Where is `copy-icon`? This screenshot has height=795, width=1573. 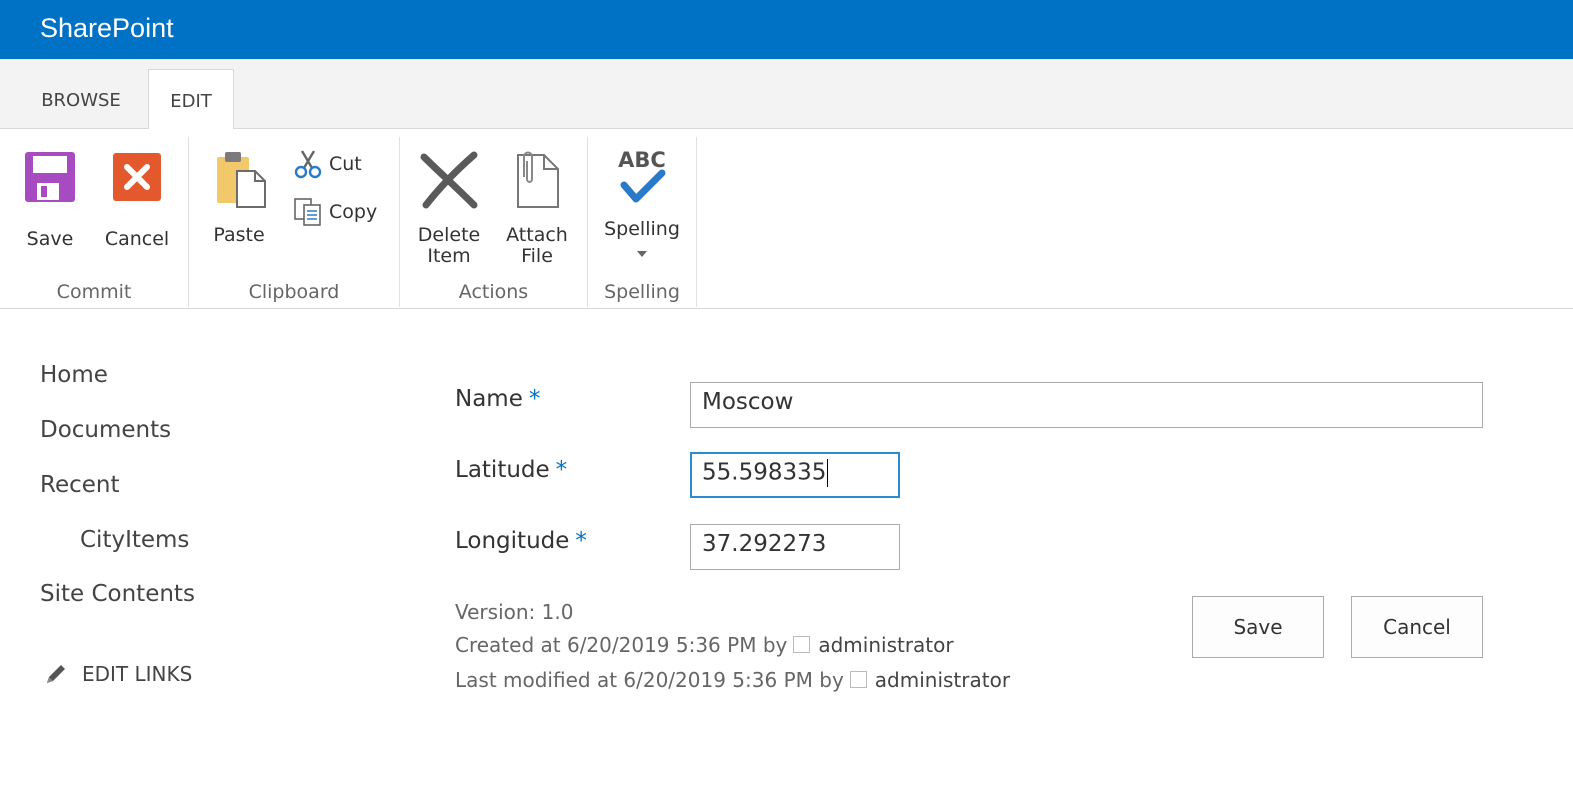
copy-icon is located at coordinates (307, 212).